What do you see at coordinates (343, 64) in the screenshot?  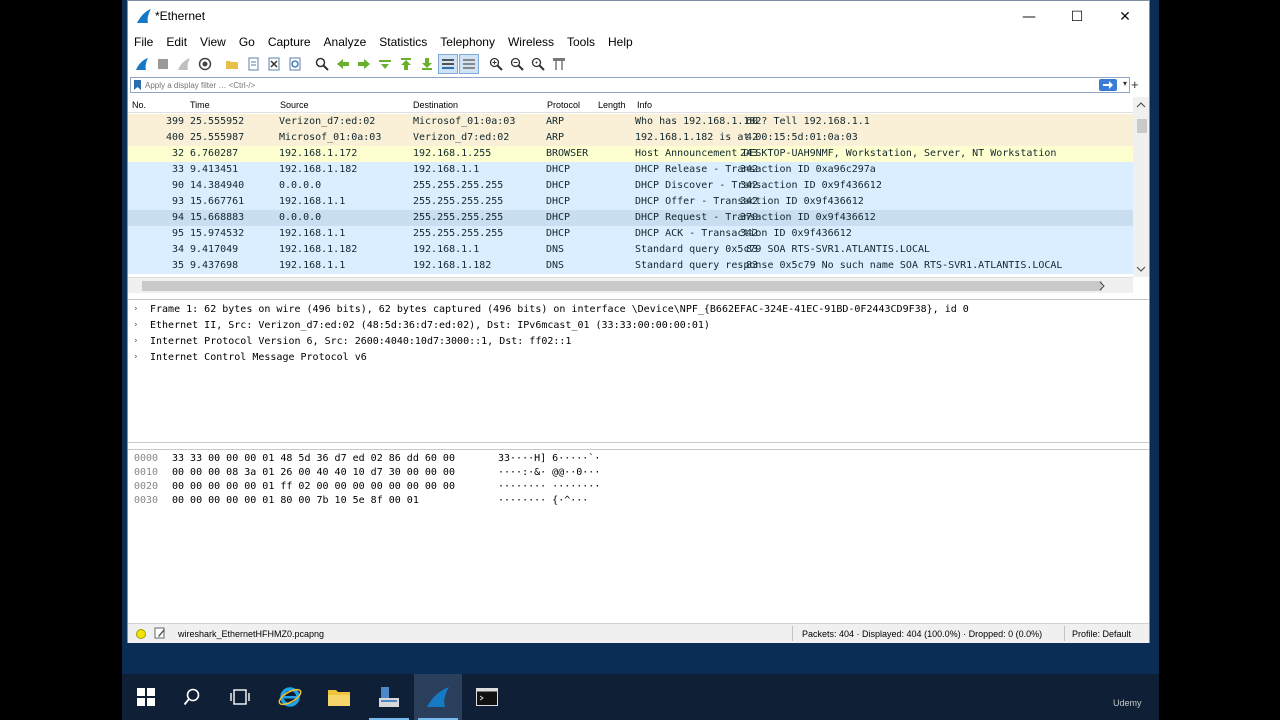 I see `go-back-button` at bounding box center [343, 64].